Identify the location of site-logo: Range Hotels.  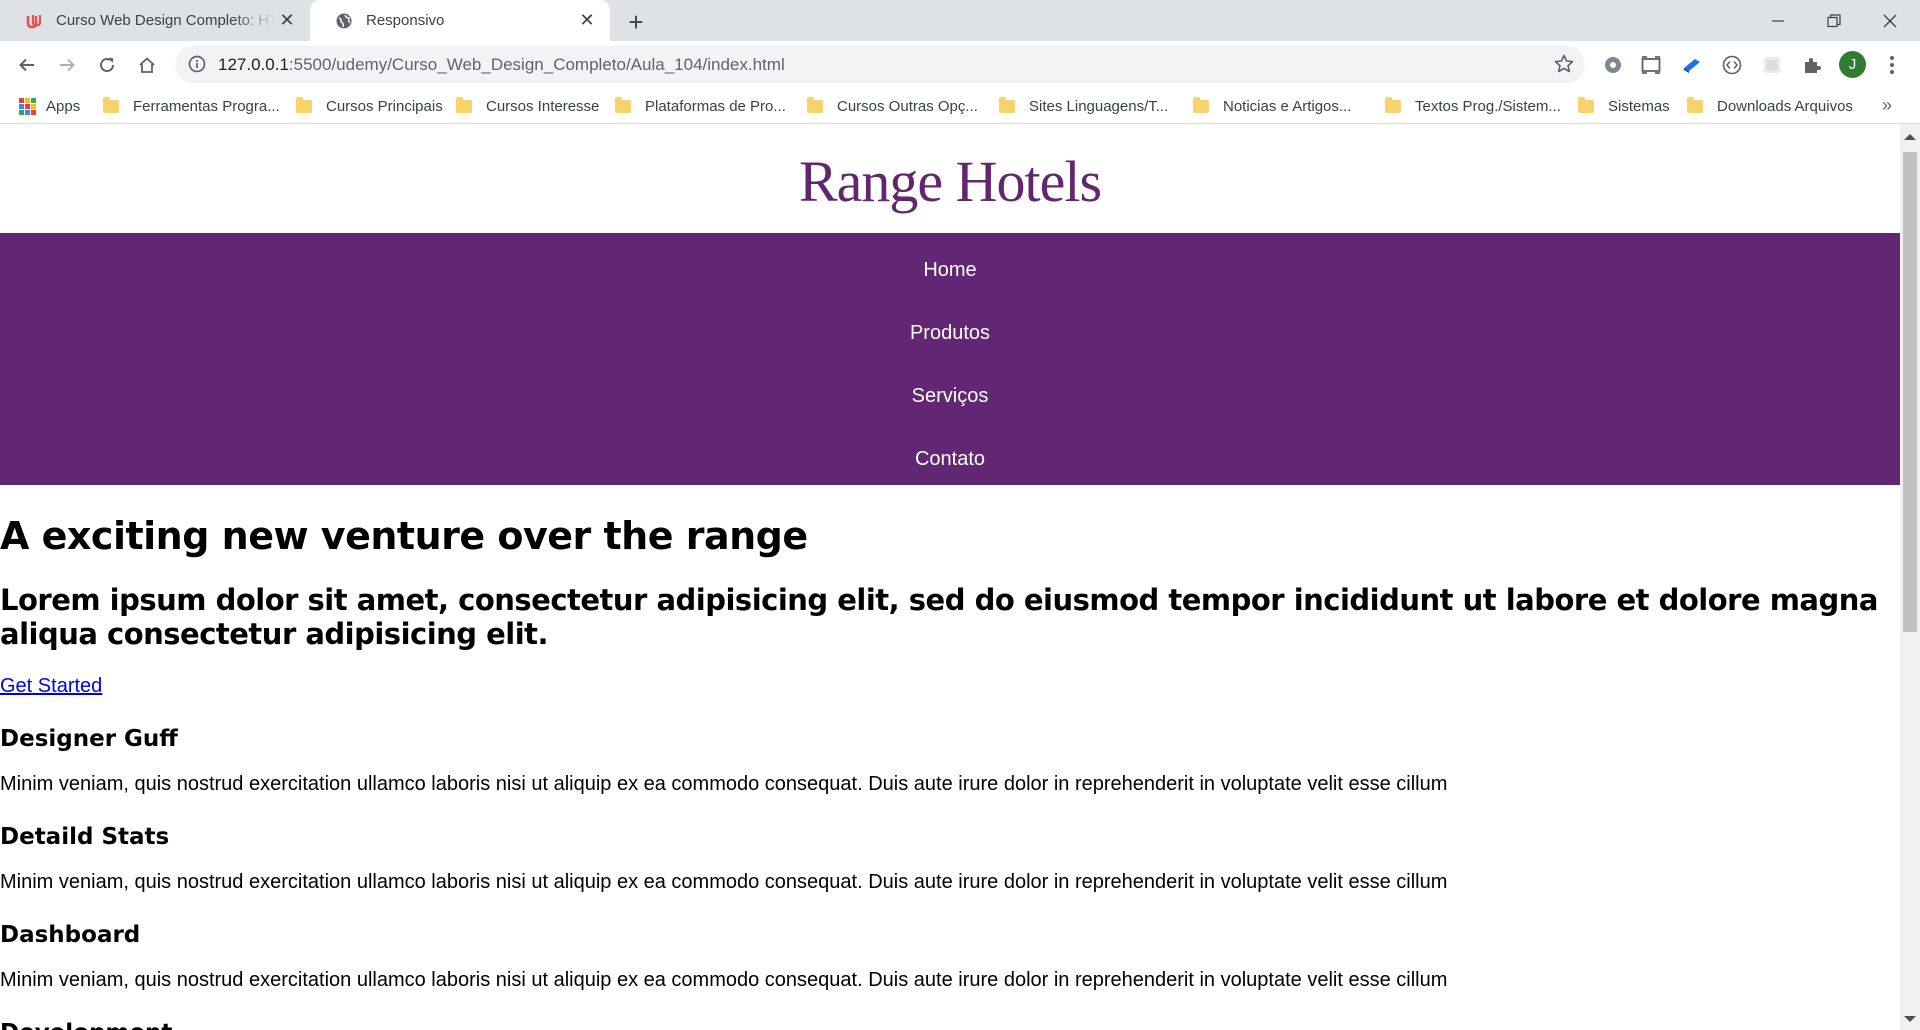
(950, 181).